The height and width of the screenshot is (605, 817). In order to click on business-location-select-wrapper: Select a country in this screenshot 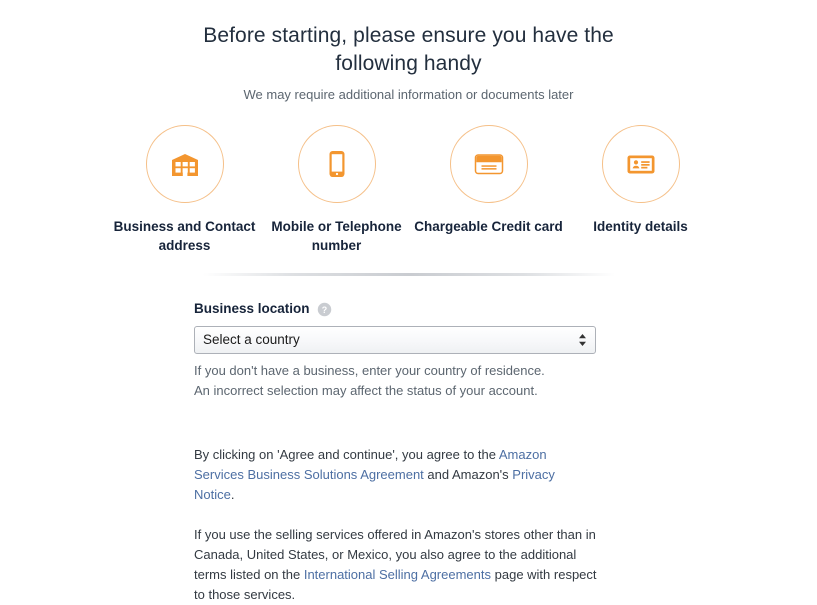, I will do `click(395, 340)`.